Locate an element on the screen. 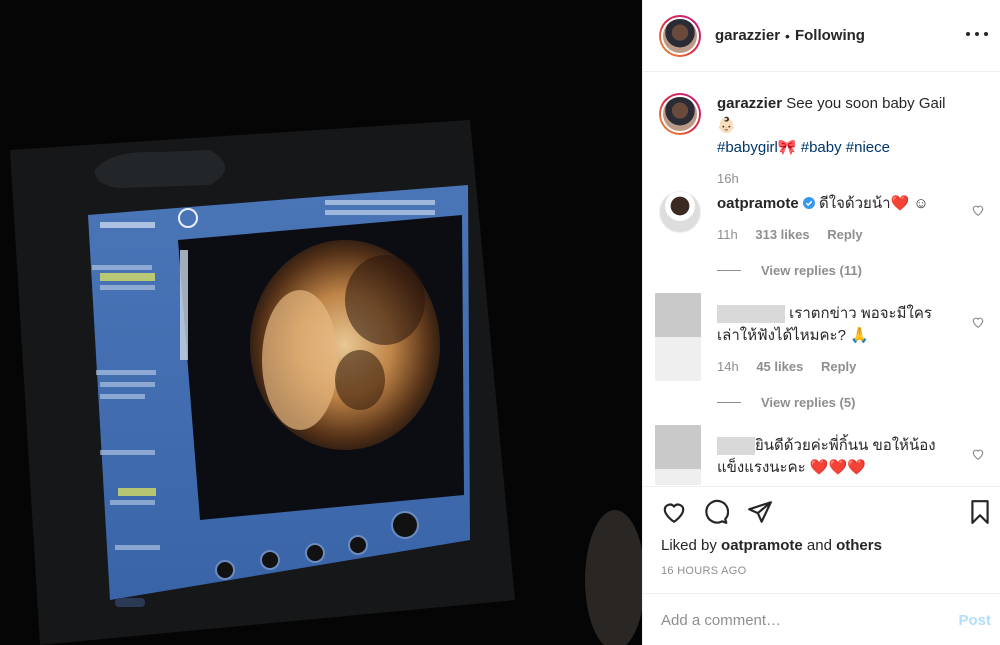 The image size is (1000, 645). hashtag-babygirl: #babygirl is located at coordinates (747, 147).